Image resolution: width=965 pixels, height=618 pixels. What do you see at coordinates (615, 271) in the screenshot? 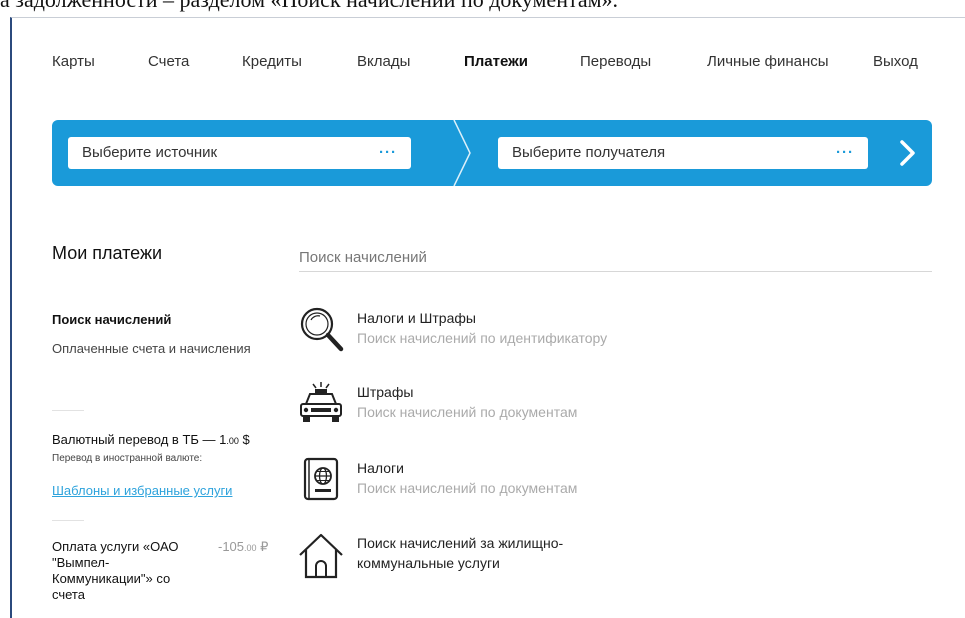
I see `search-underline` at bounding box center [615, 271].